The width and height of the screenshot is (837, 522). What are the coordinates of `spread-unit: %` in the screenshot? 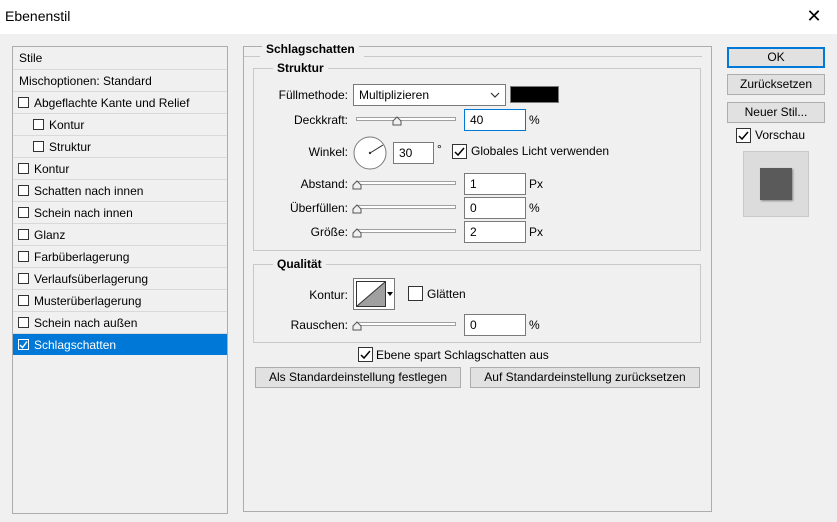 It's located at (534, 208).